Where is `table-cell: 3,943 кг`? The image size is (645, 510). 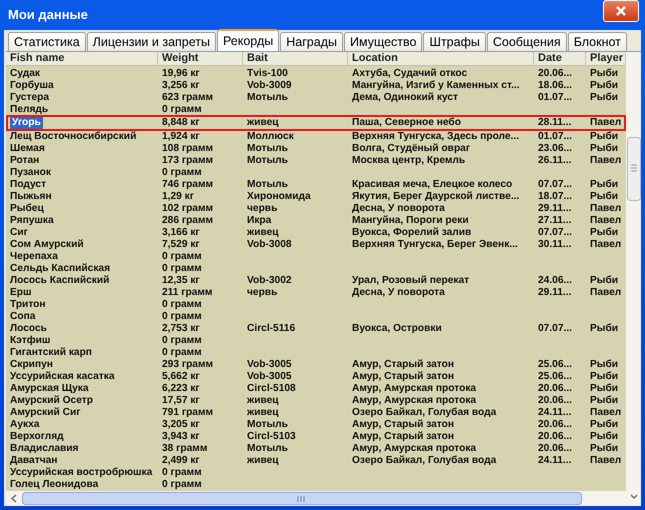
table-cell: 3,943 кг is located at coordinates (181, 437).